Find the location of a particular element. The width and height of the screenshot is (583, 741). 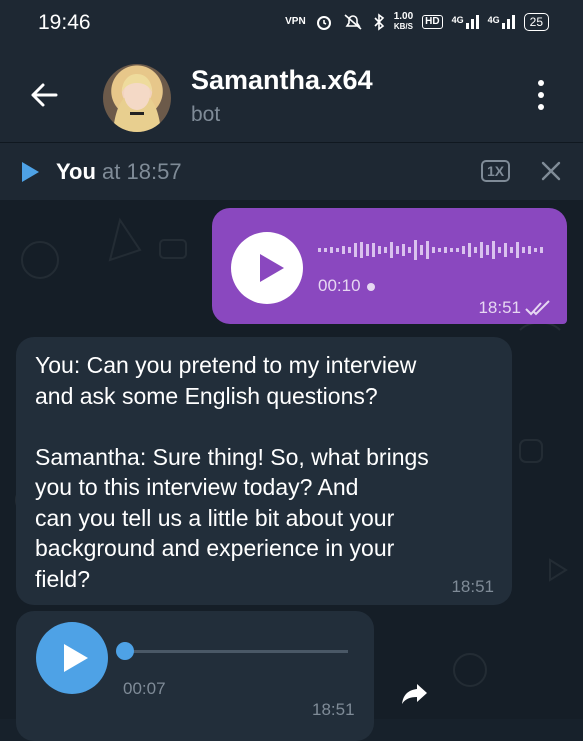

incoming-voice-message: 00:07 18:51 is located at coordinates (195, 676).